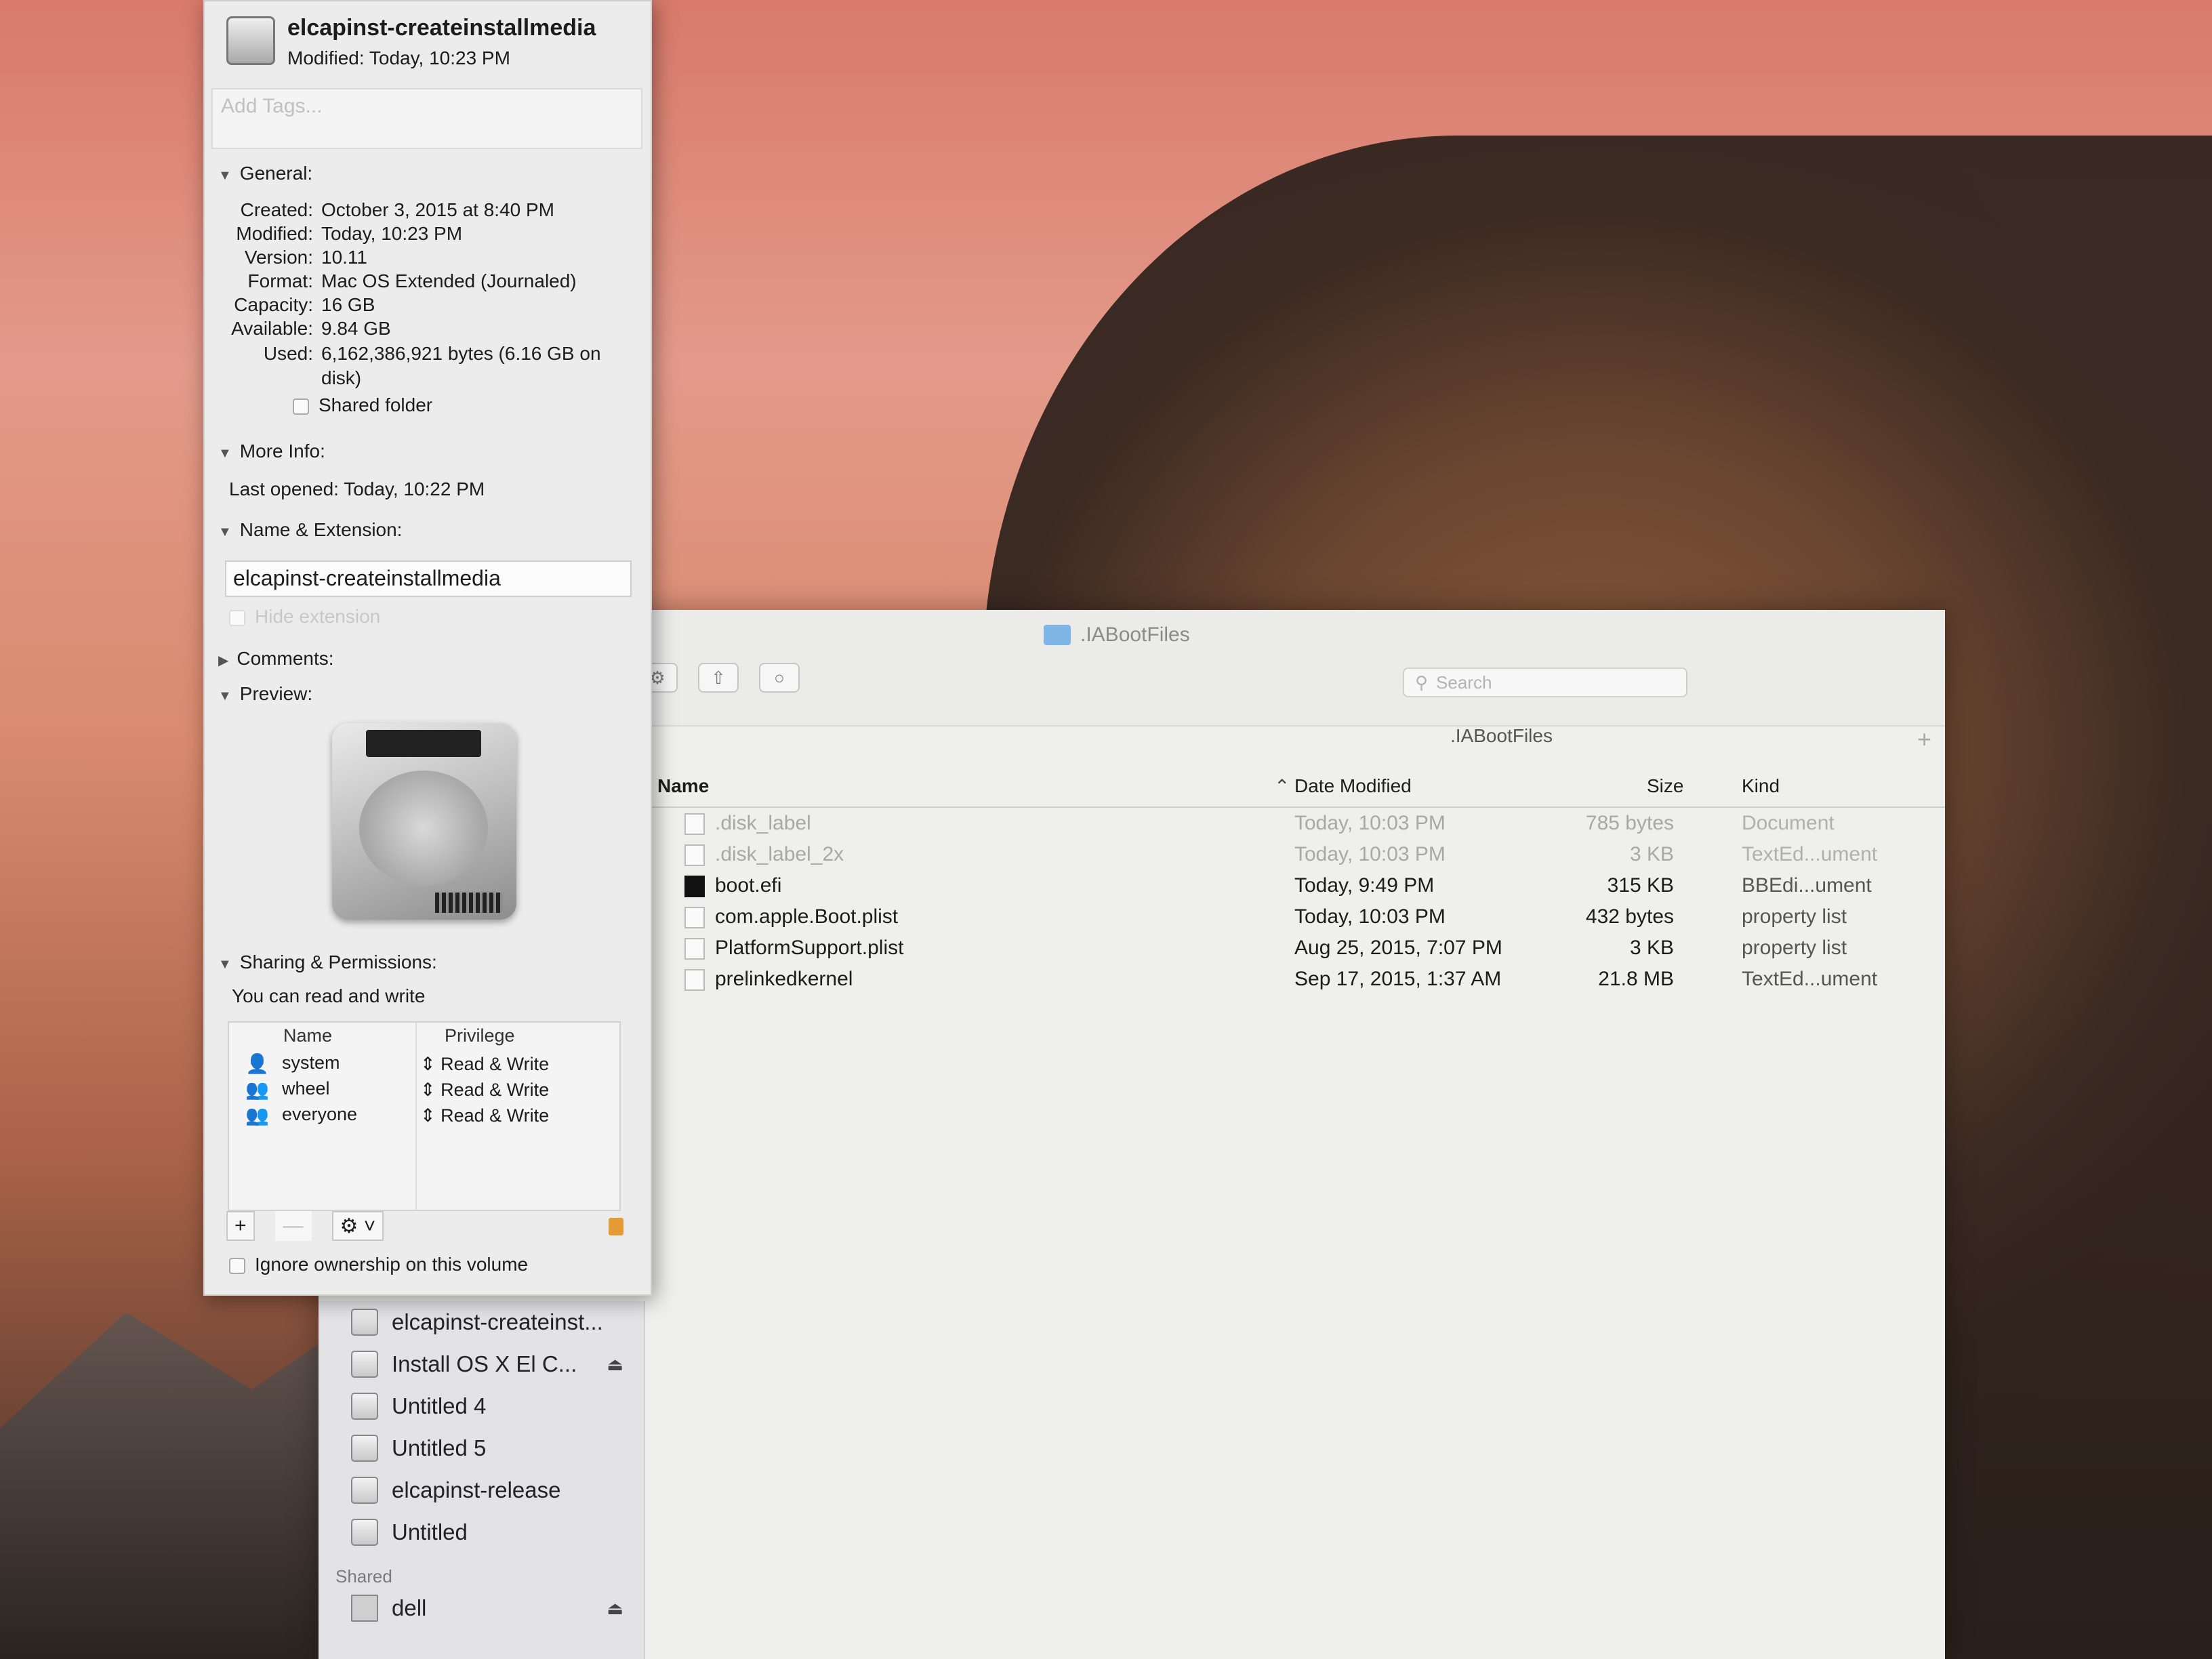 This screenshot has height=1659, width=2212. I want to click on sidebar-item-untitled: Untitled, so click(482, 1532).